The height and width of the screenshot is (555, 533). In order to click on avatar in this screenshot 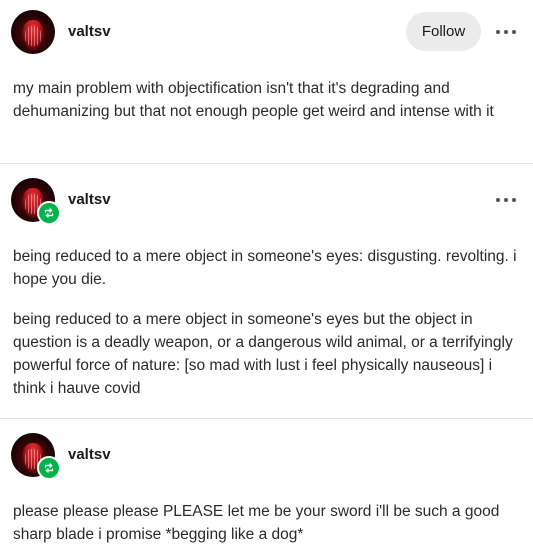, I will do `click(33, 32)`.